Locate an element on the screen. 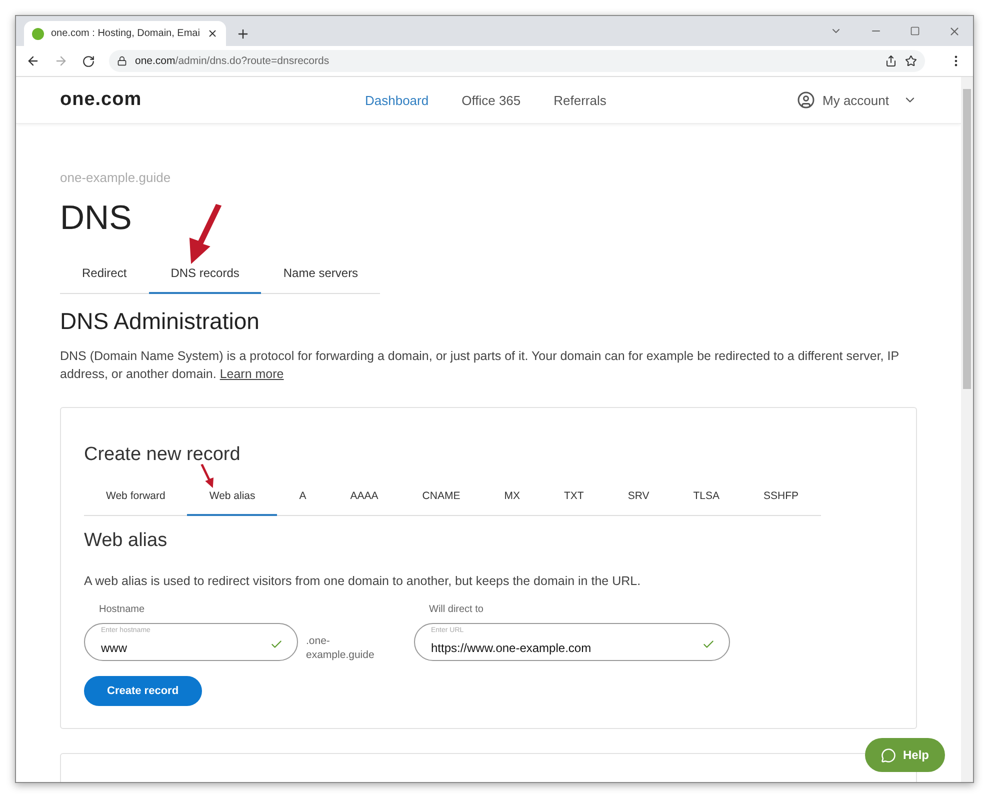  input-text: https://www.one-example.com is located at coordinates (566, 644).